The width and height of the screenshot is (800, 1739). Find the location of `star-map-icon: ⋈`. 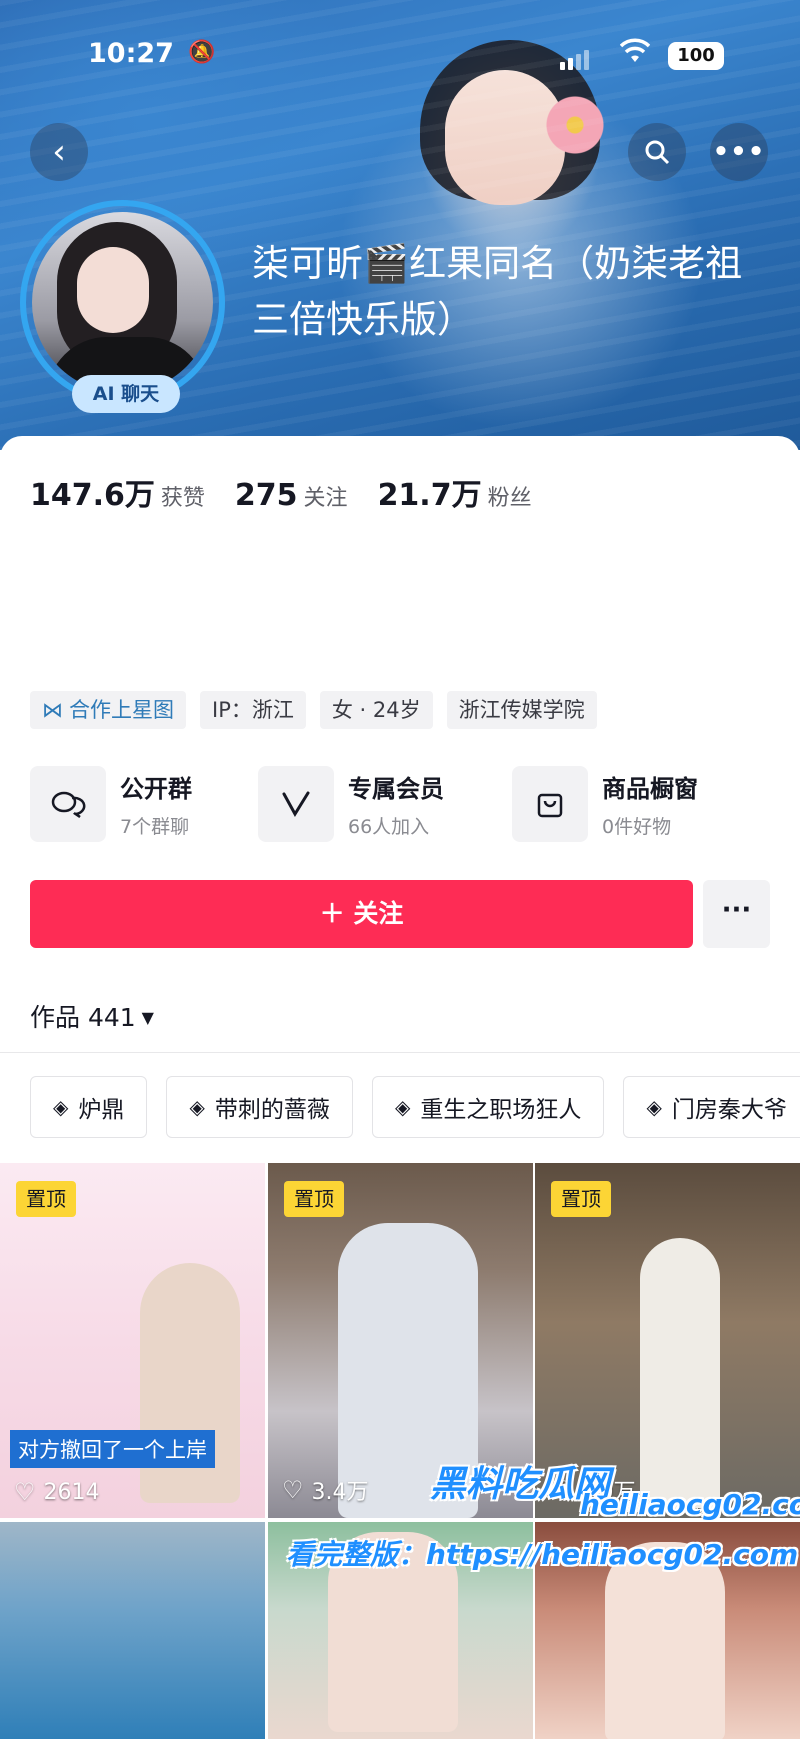

star-map-icon: ⋈ is located at coordinates (52, 710).